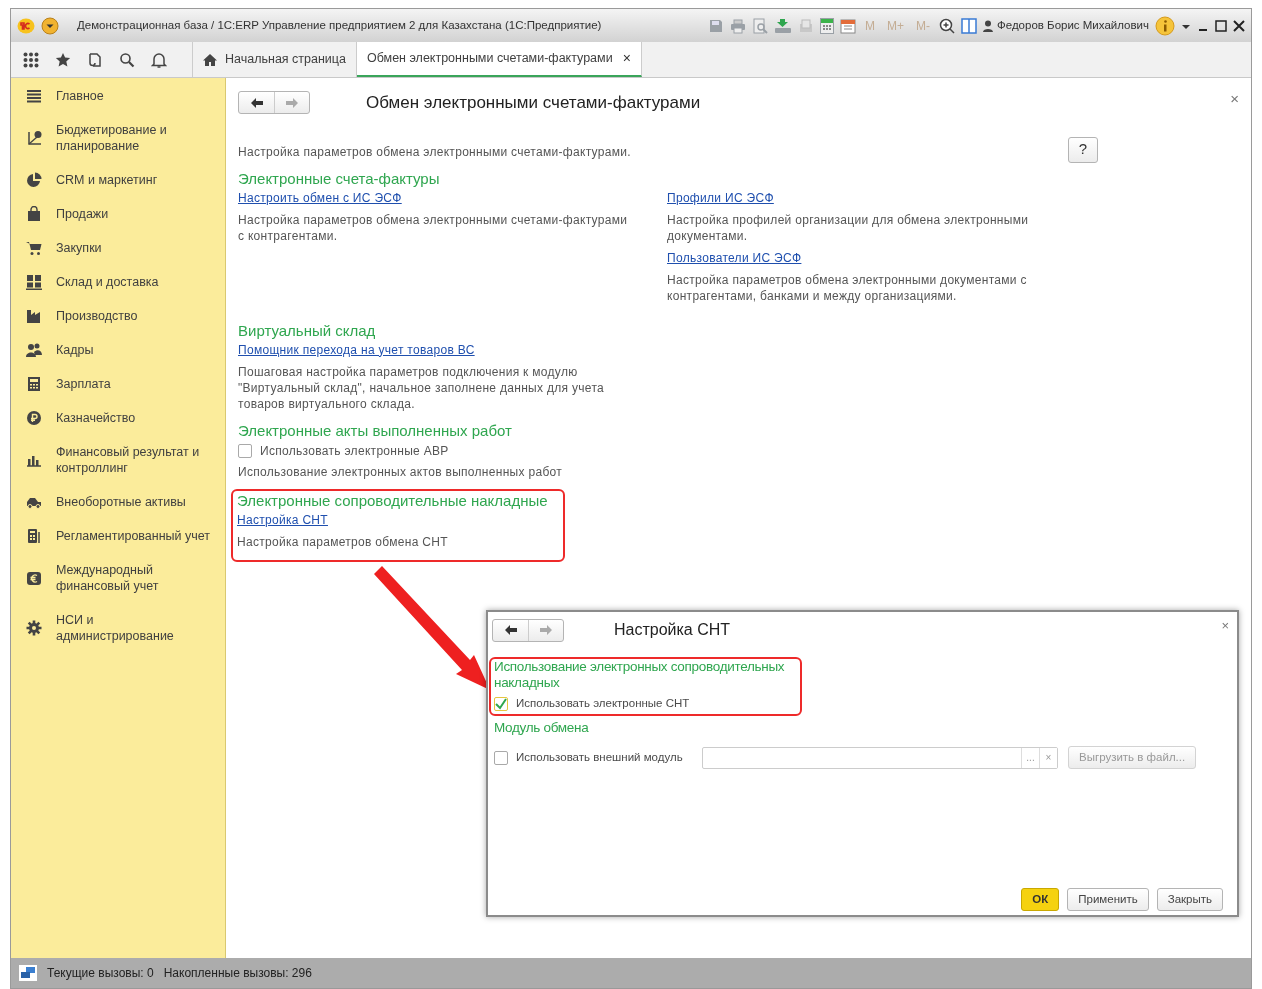  Describe the element at coordinates (118, 628) in the screenshot. I see `sidebar-item: НСИ и администрирование` at that location.